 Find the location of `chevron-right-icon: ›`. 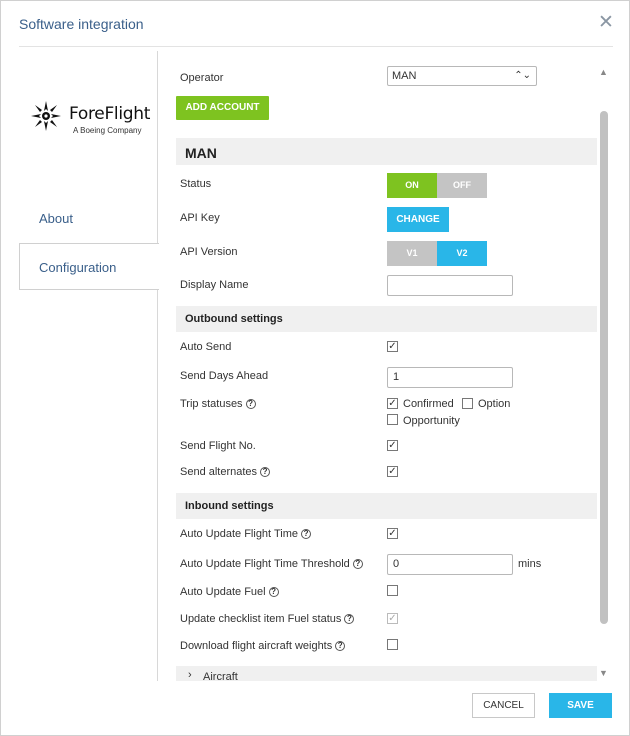

chevron-right-icon: › is located at coordinates (190, 675).